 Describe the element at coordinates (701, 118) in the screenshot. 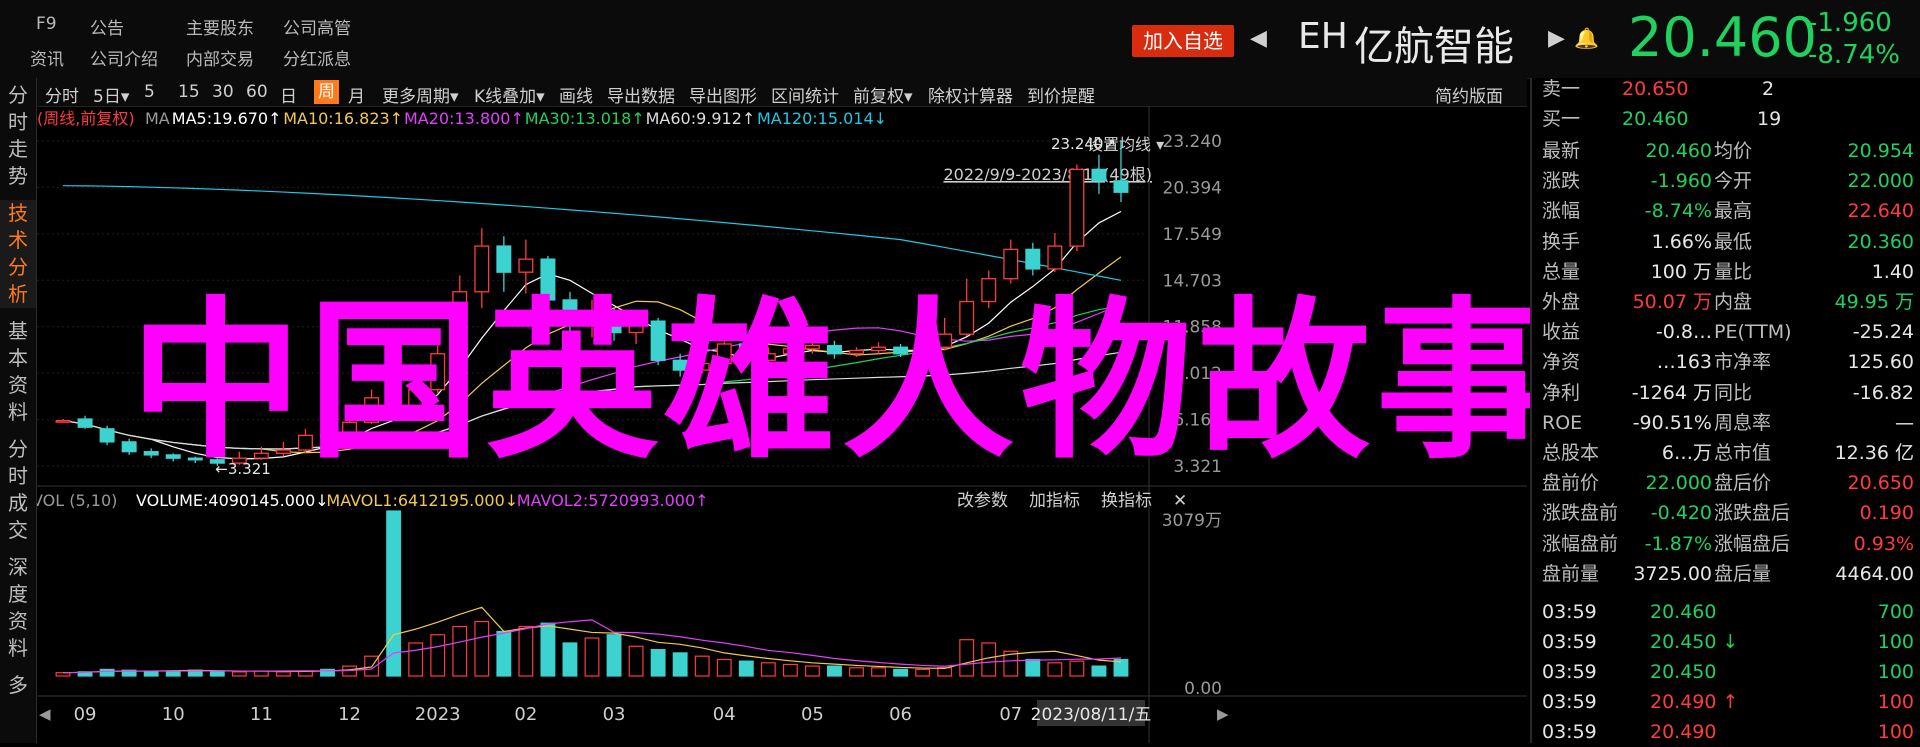

I see `ma-legend-5: MA60:9.912↑` at that location.